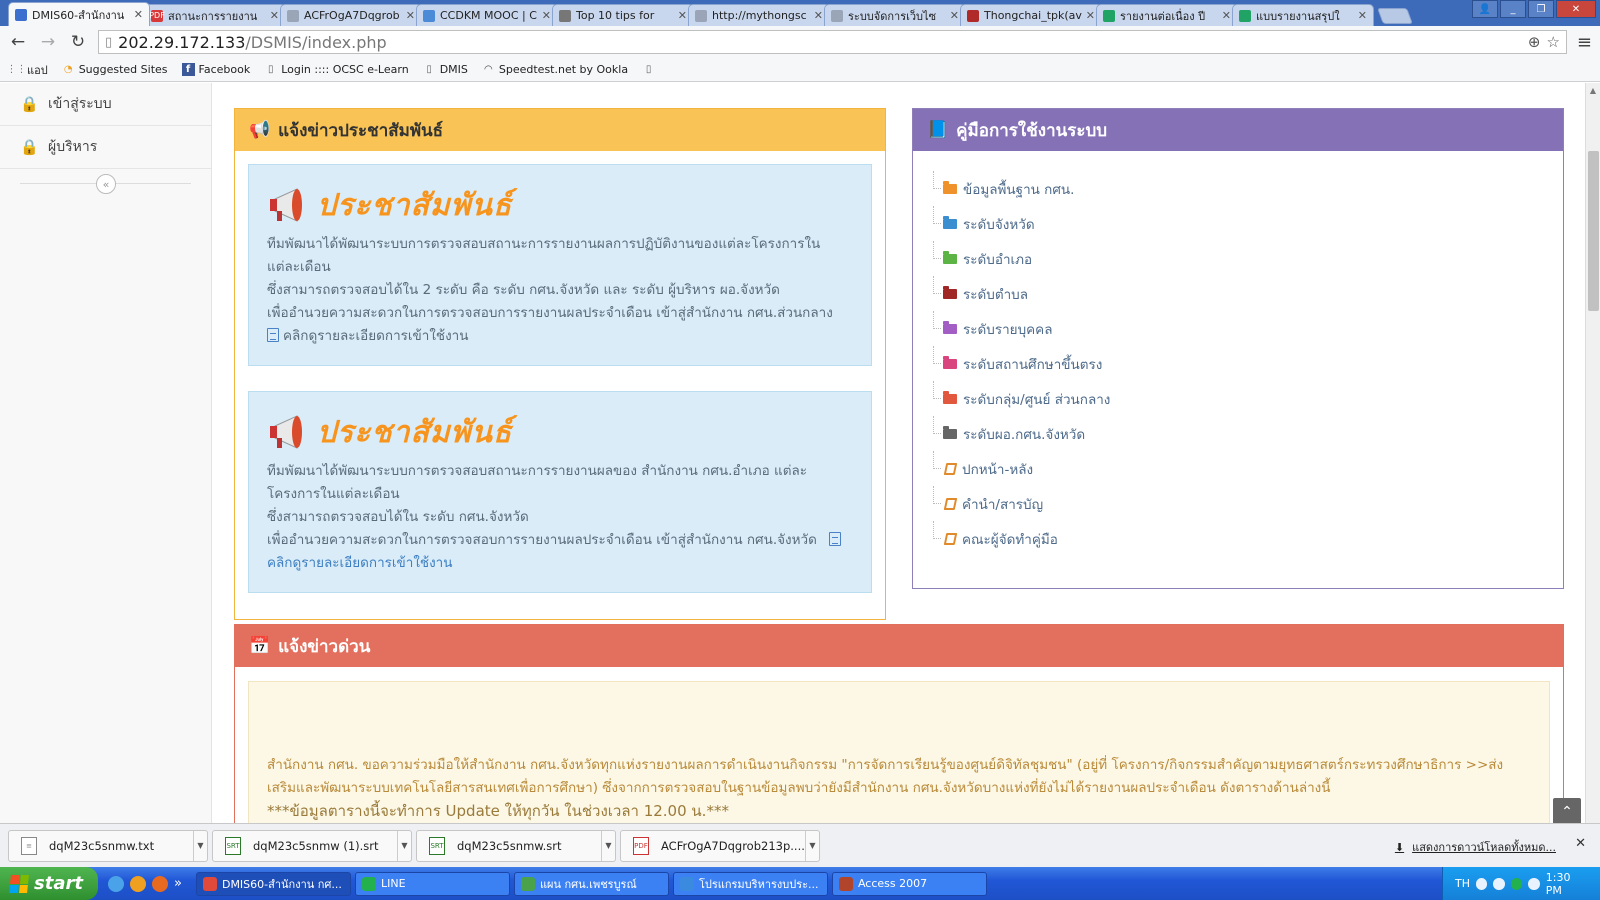  I want to click on manual-tree-item: ระดับอำเภอ, so click(1020, 258).